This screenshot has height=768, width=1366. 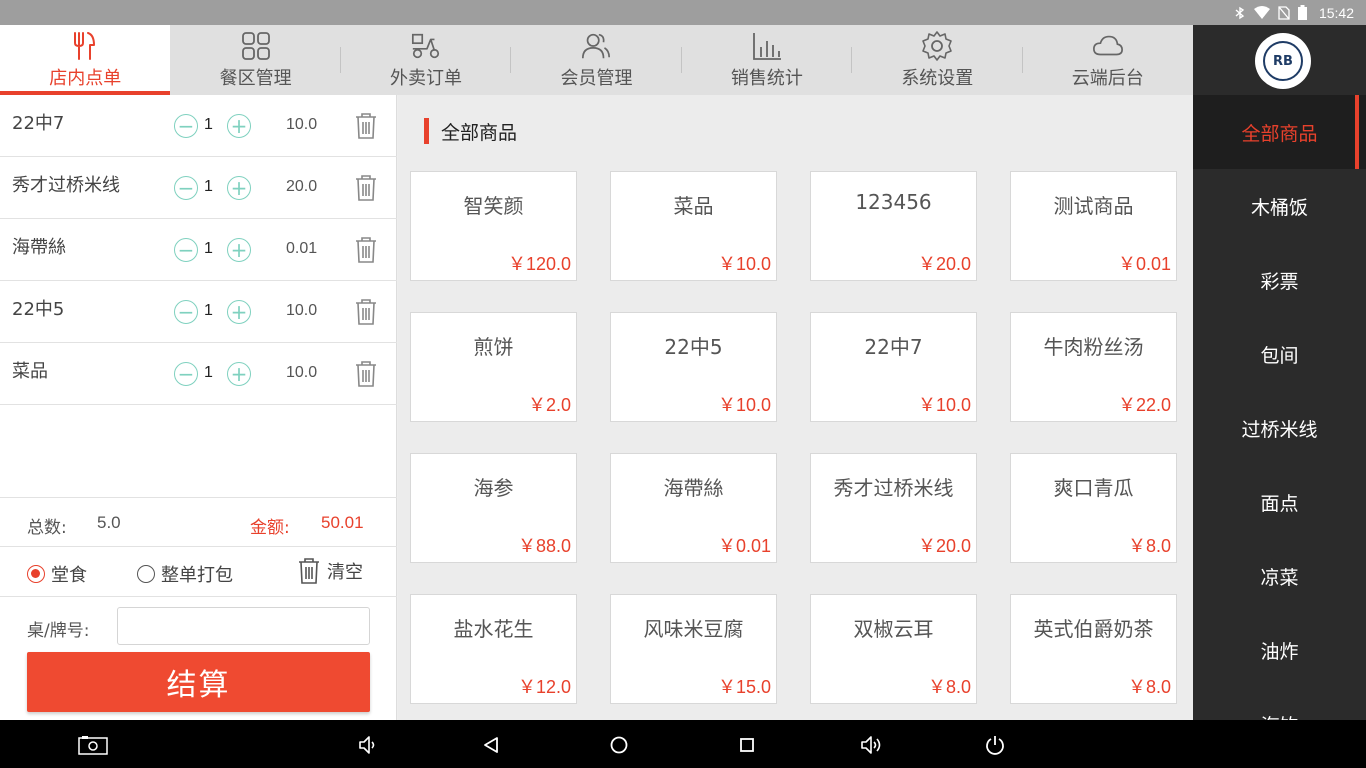 I want to click on product-card: 123456 ￥20.0, so click(x=893, y=226).